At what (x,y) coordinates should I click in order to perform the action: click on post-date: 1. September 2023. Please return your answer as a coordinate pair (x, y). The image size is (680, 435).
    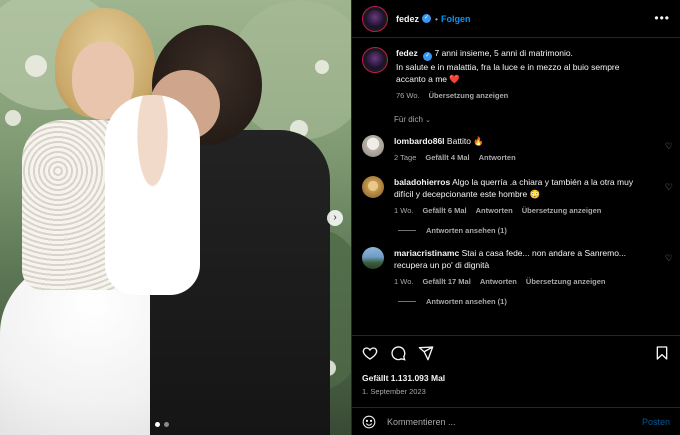
    Looking at the image, I should click on (516, 389).